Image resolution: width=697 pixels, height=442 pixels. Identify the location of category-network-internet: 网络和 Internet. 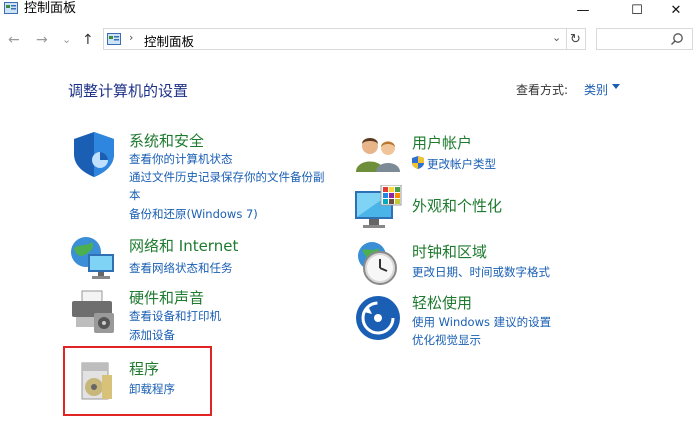
(183, 246).